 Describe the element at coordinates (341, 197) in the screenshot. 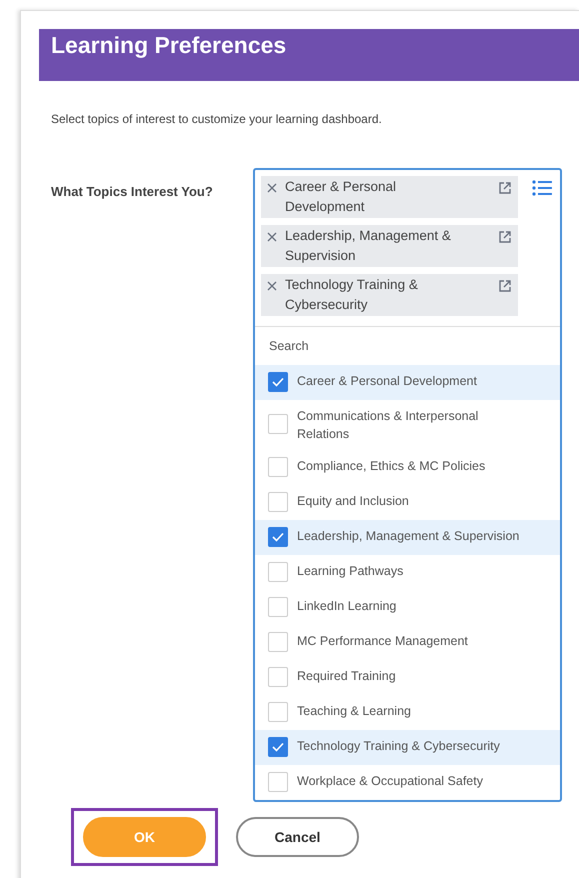

I see `chip-label: Career & Personal Development` at that location.